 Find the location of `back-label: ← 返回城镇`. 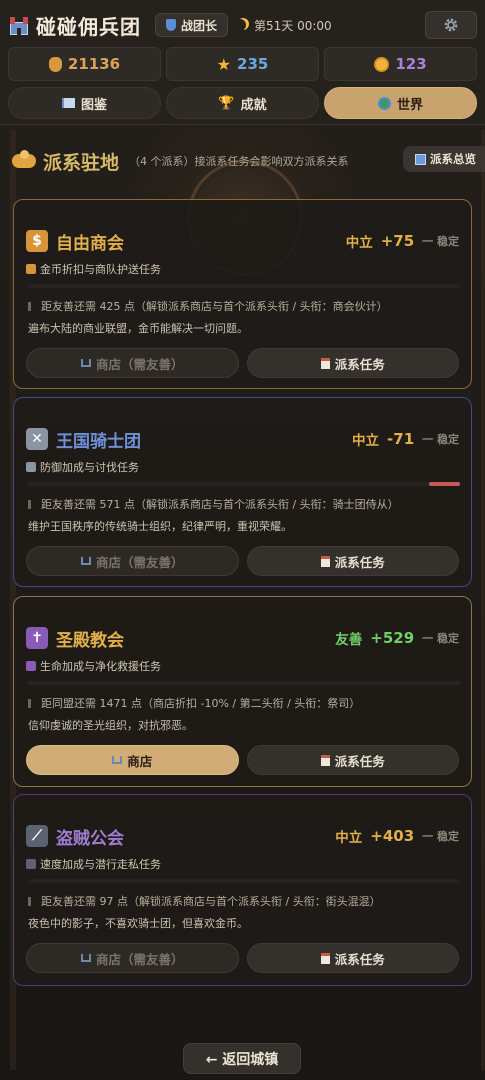

back-label: ← 返回城镇 is located at coordinates (242, 1059).